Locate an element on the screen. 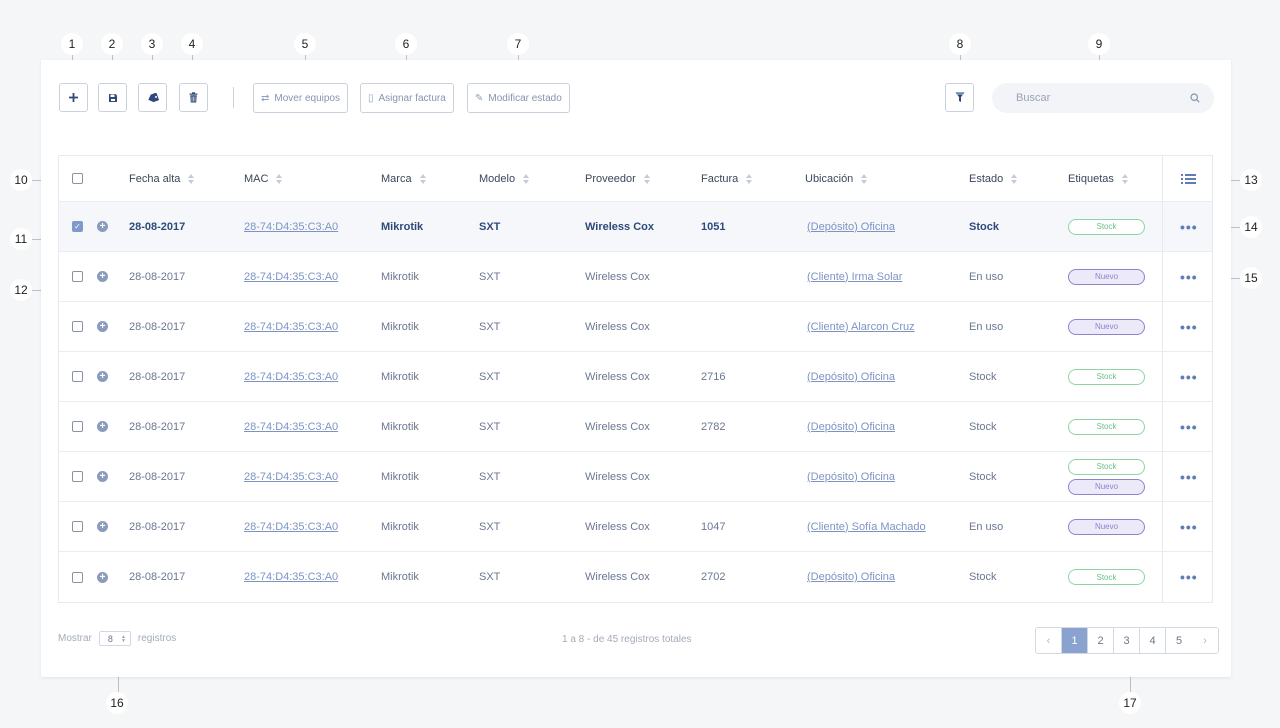 This screenshot has height=728, width=1280. ubicacion-link: (Cliente) Irma Solar is located at coordinates (854, 277).